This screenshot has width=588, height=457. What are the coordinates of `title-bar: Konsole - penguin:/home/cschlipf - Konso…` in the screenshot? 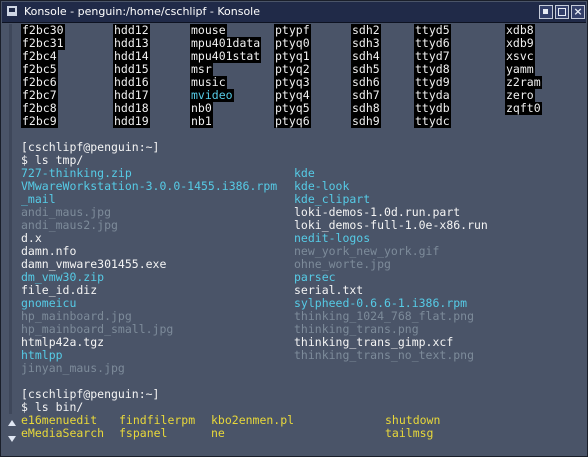 It's located at (294, 12).